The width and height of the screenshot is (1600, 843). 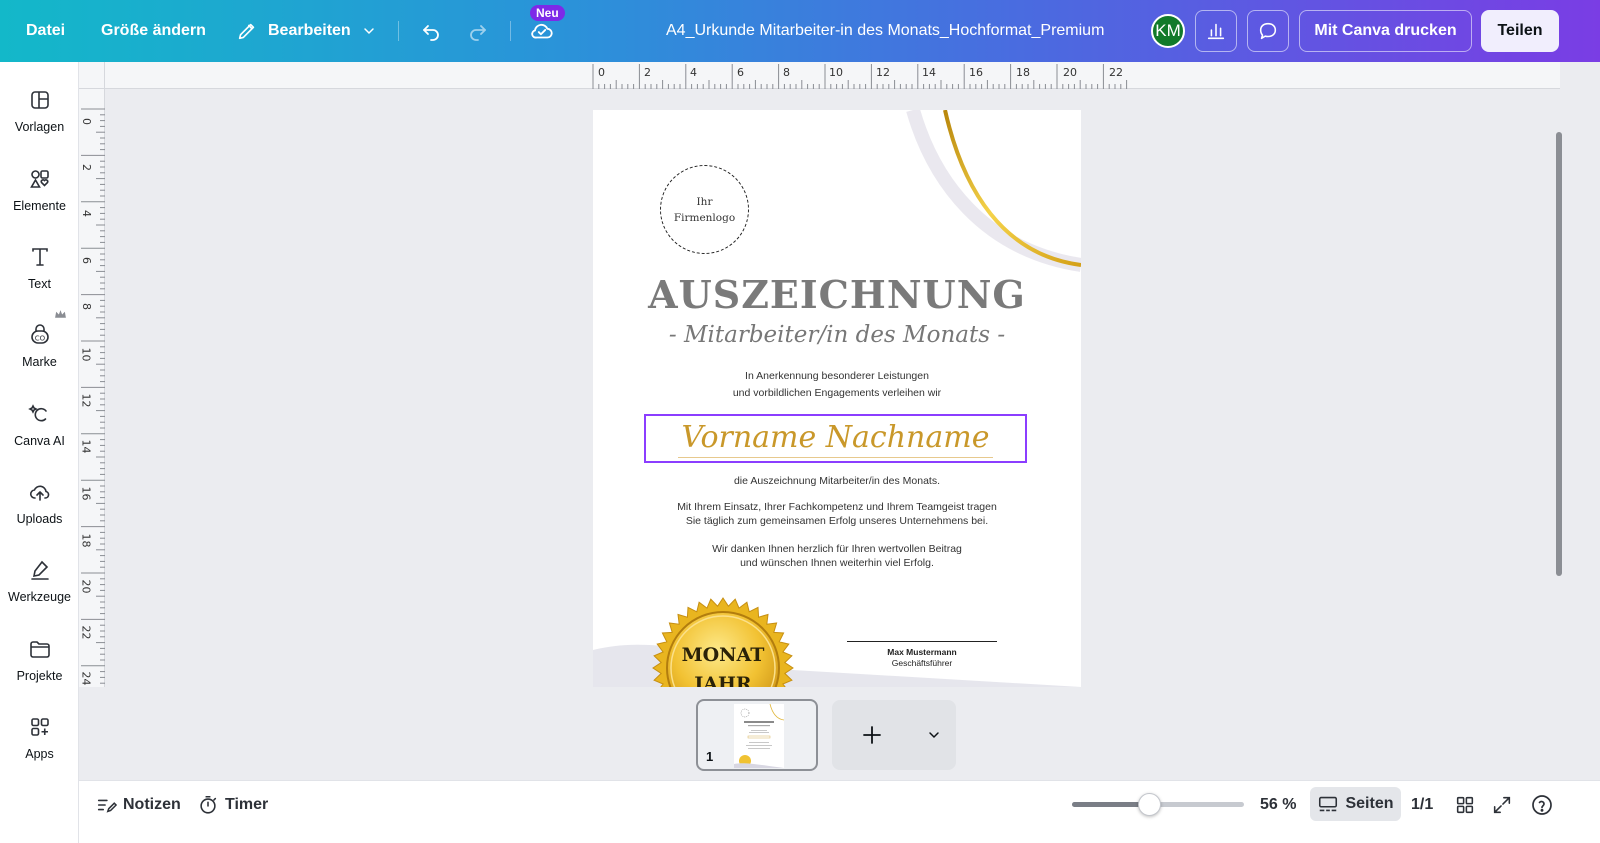 I want to click on ruler-label: 4, so click(x=86, y=213).